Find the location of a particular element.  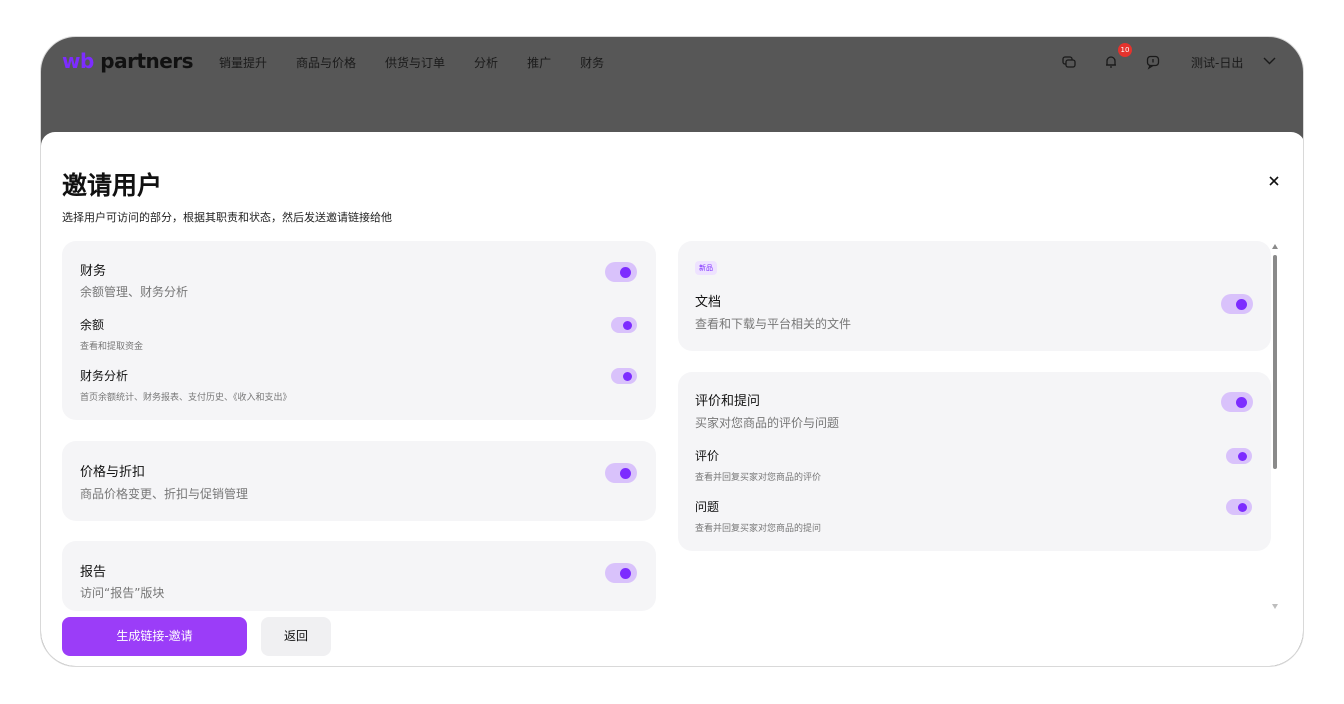

nav-item-products: 商品与价格 is located at coordinates (326, 62).